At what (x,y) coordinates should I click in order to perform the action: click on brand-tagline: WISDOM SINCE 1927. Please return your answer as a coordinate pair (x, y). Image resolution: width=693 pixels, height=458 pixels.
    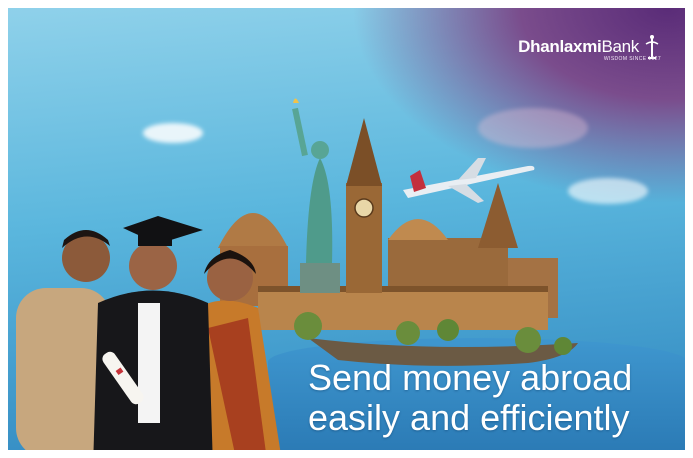
    Looking at the image, I should click on (632, 59).